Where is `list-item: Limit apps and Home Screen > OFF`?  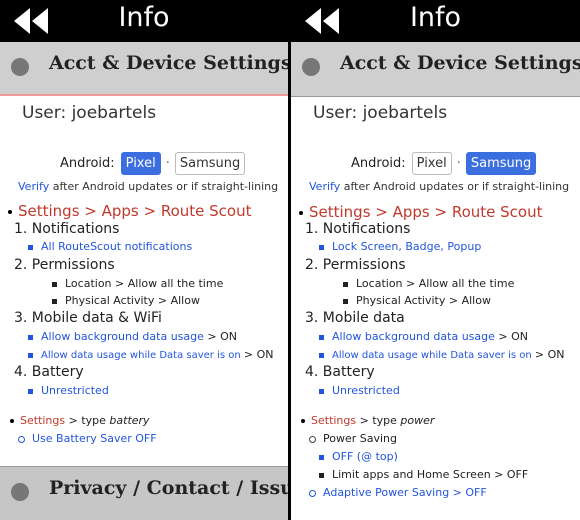 list-item: Limit apps and Home Screen > OFF is located at coordinates (423, 474).